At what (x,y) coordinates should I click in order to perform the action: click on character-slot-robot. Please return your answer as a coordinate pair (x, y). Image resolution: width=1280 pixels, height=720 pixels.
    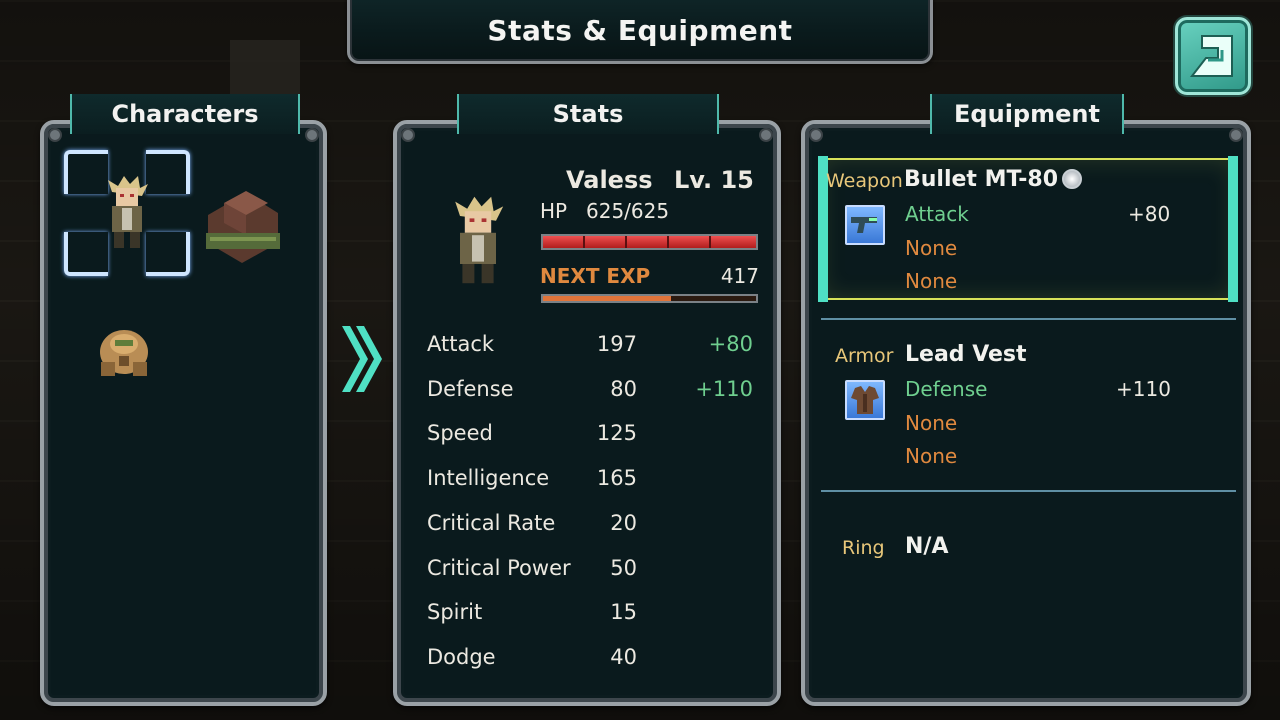
    Looking at the image, I should click on (124, 353).